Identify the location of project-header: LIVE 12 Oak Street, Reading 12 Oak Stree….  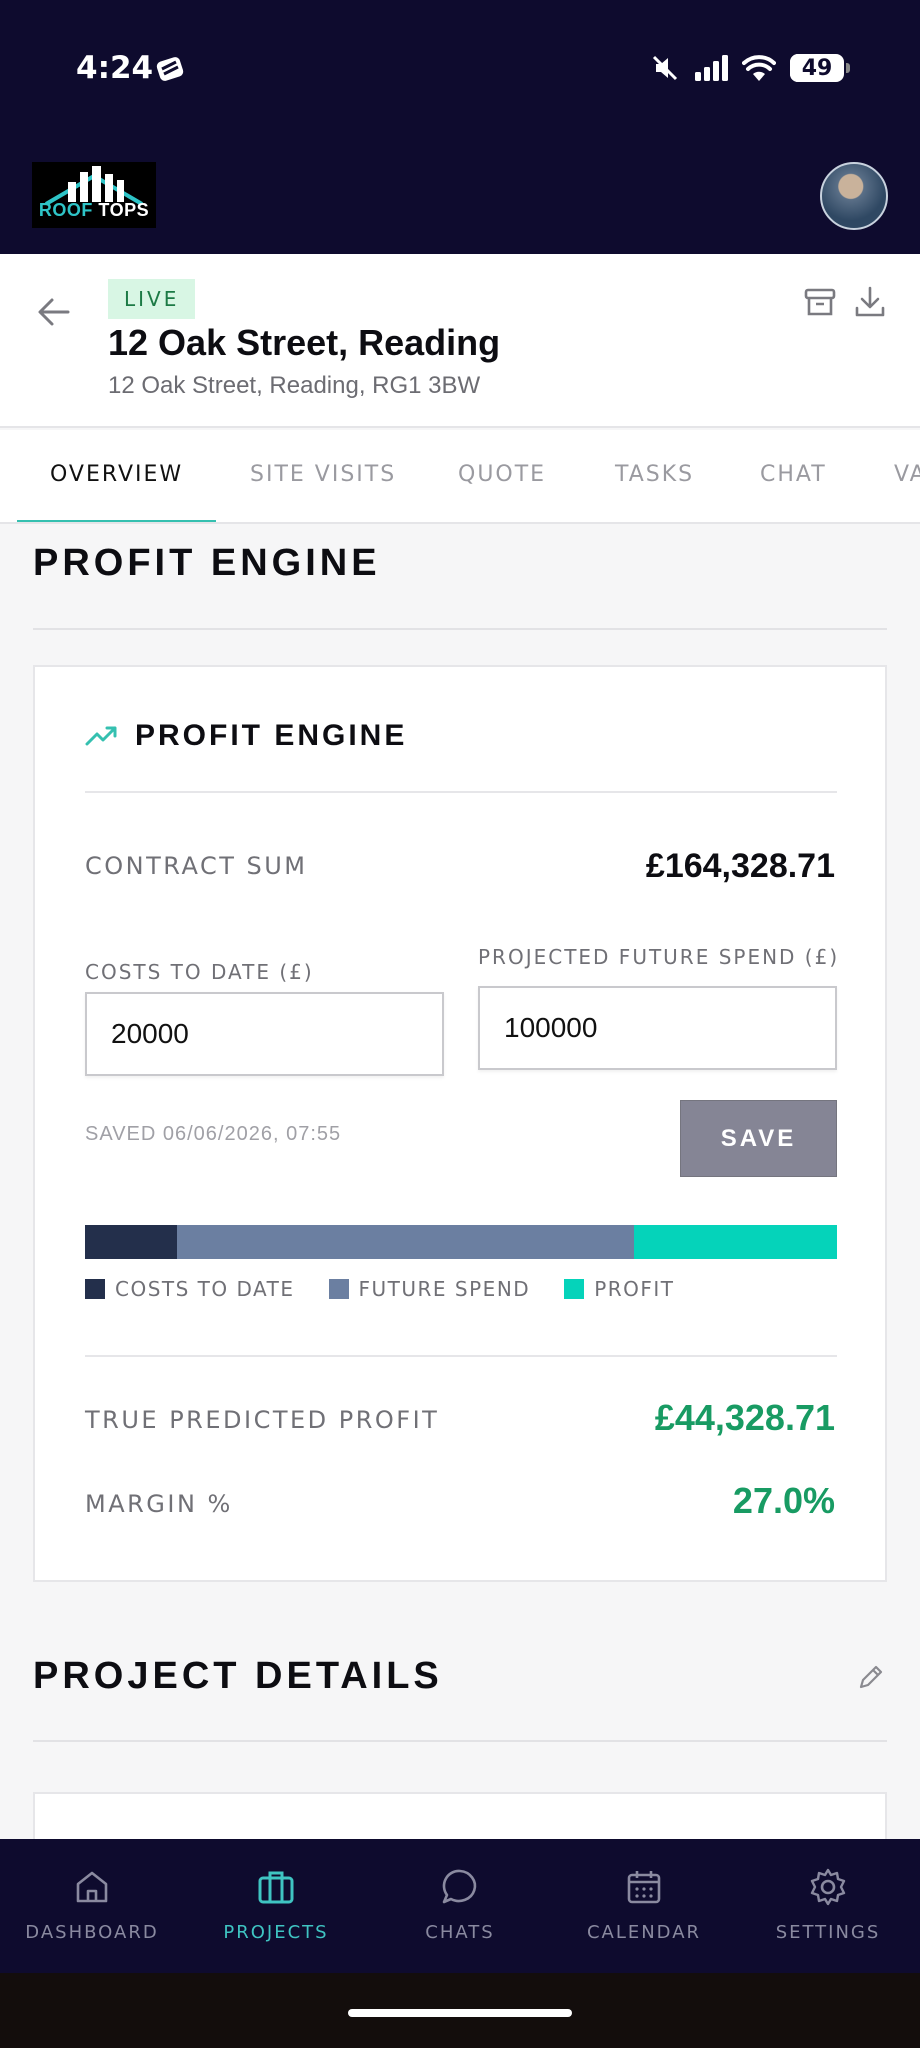
(460, 341).